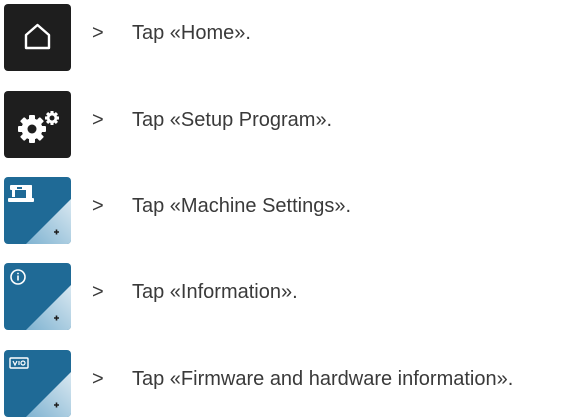  What do you see at coordinates (191, 33) in the screenshot?
I see `step-text: Tap «Home».` at bounding box center [191, 33].